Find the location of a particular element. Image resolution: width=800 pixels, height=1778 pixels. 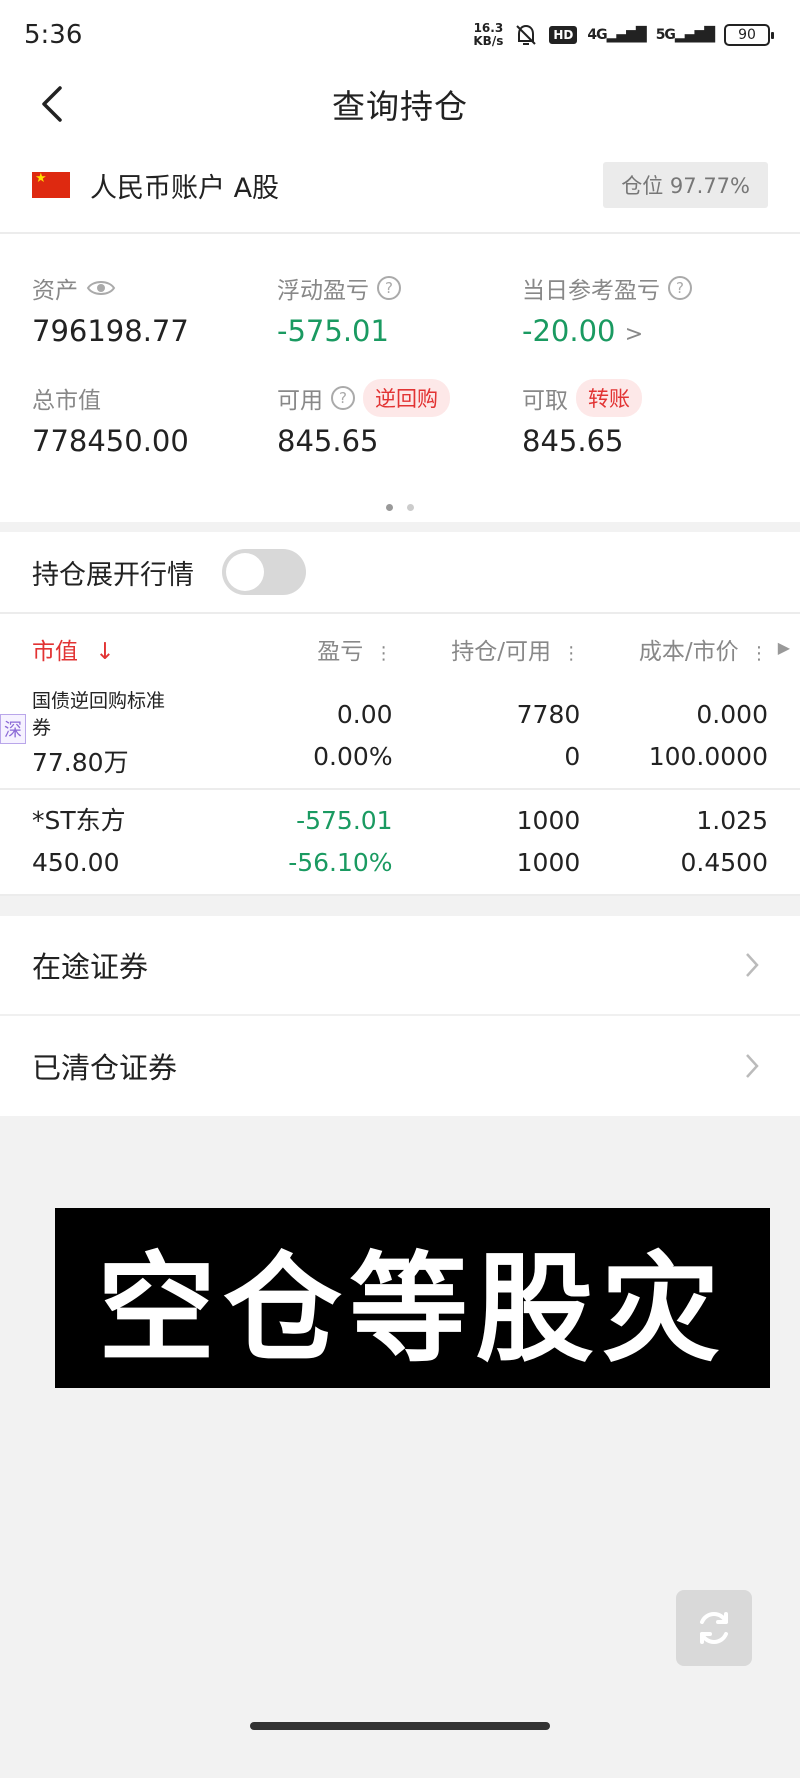

security-market-value: 77.80万 is located at coordinates (80, 762).